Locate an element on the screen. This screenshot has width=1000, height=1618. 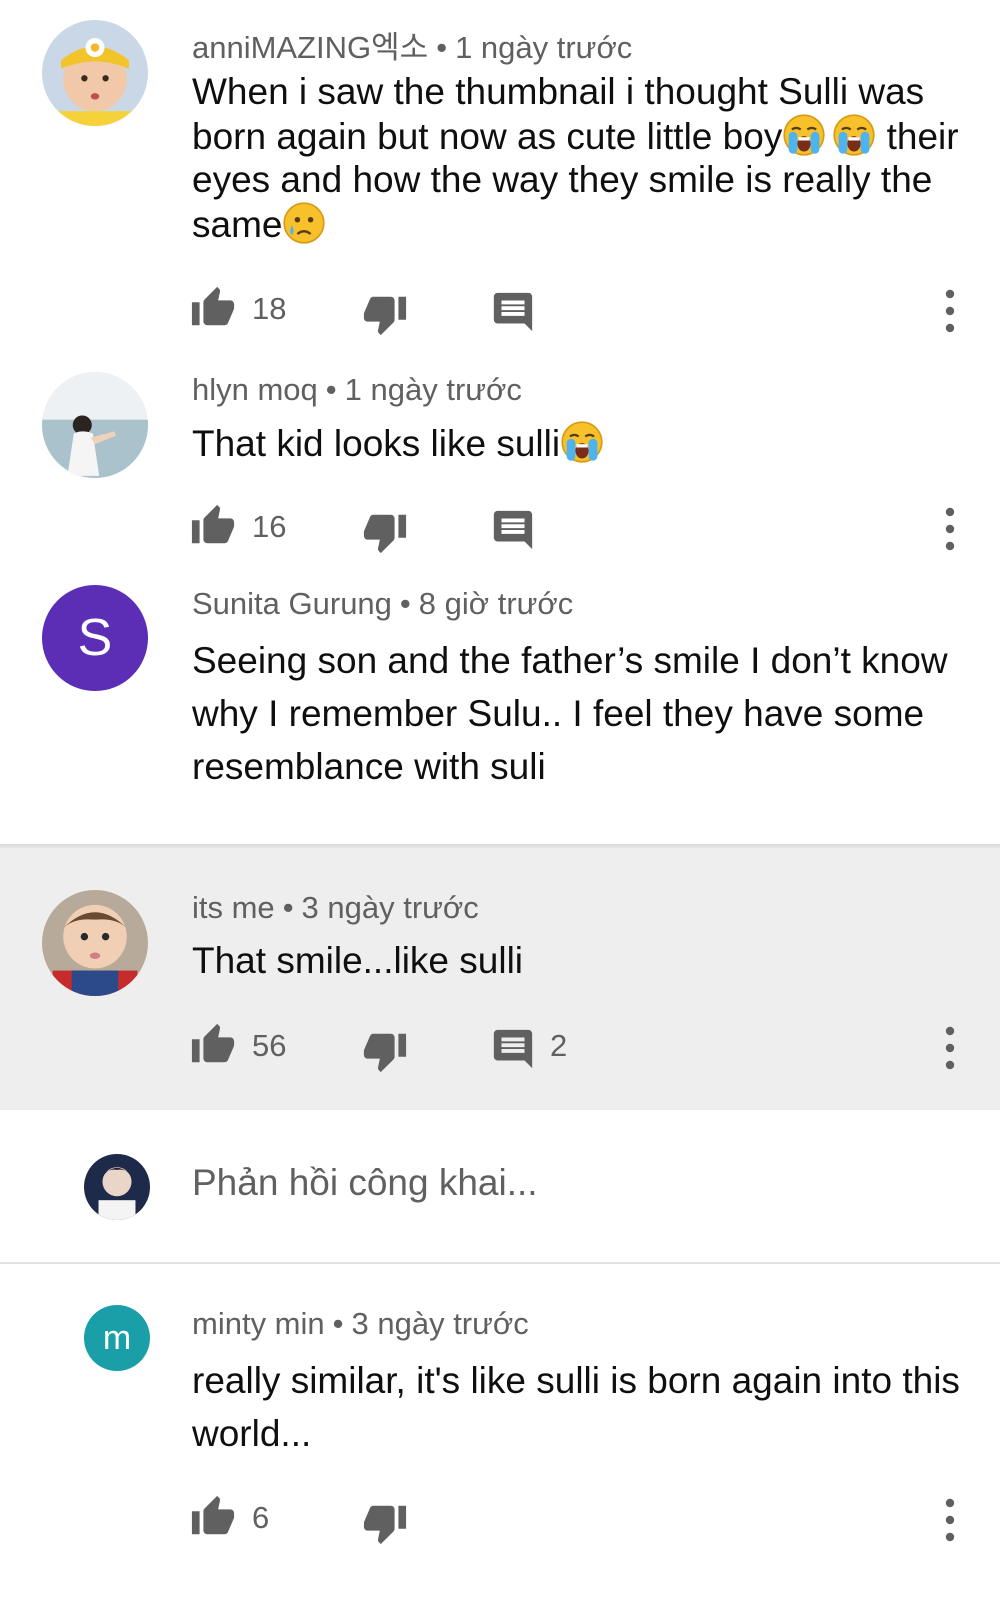
like-count: 16 is located at coordinates (269, 526).